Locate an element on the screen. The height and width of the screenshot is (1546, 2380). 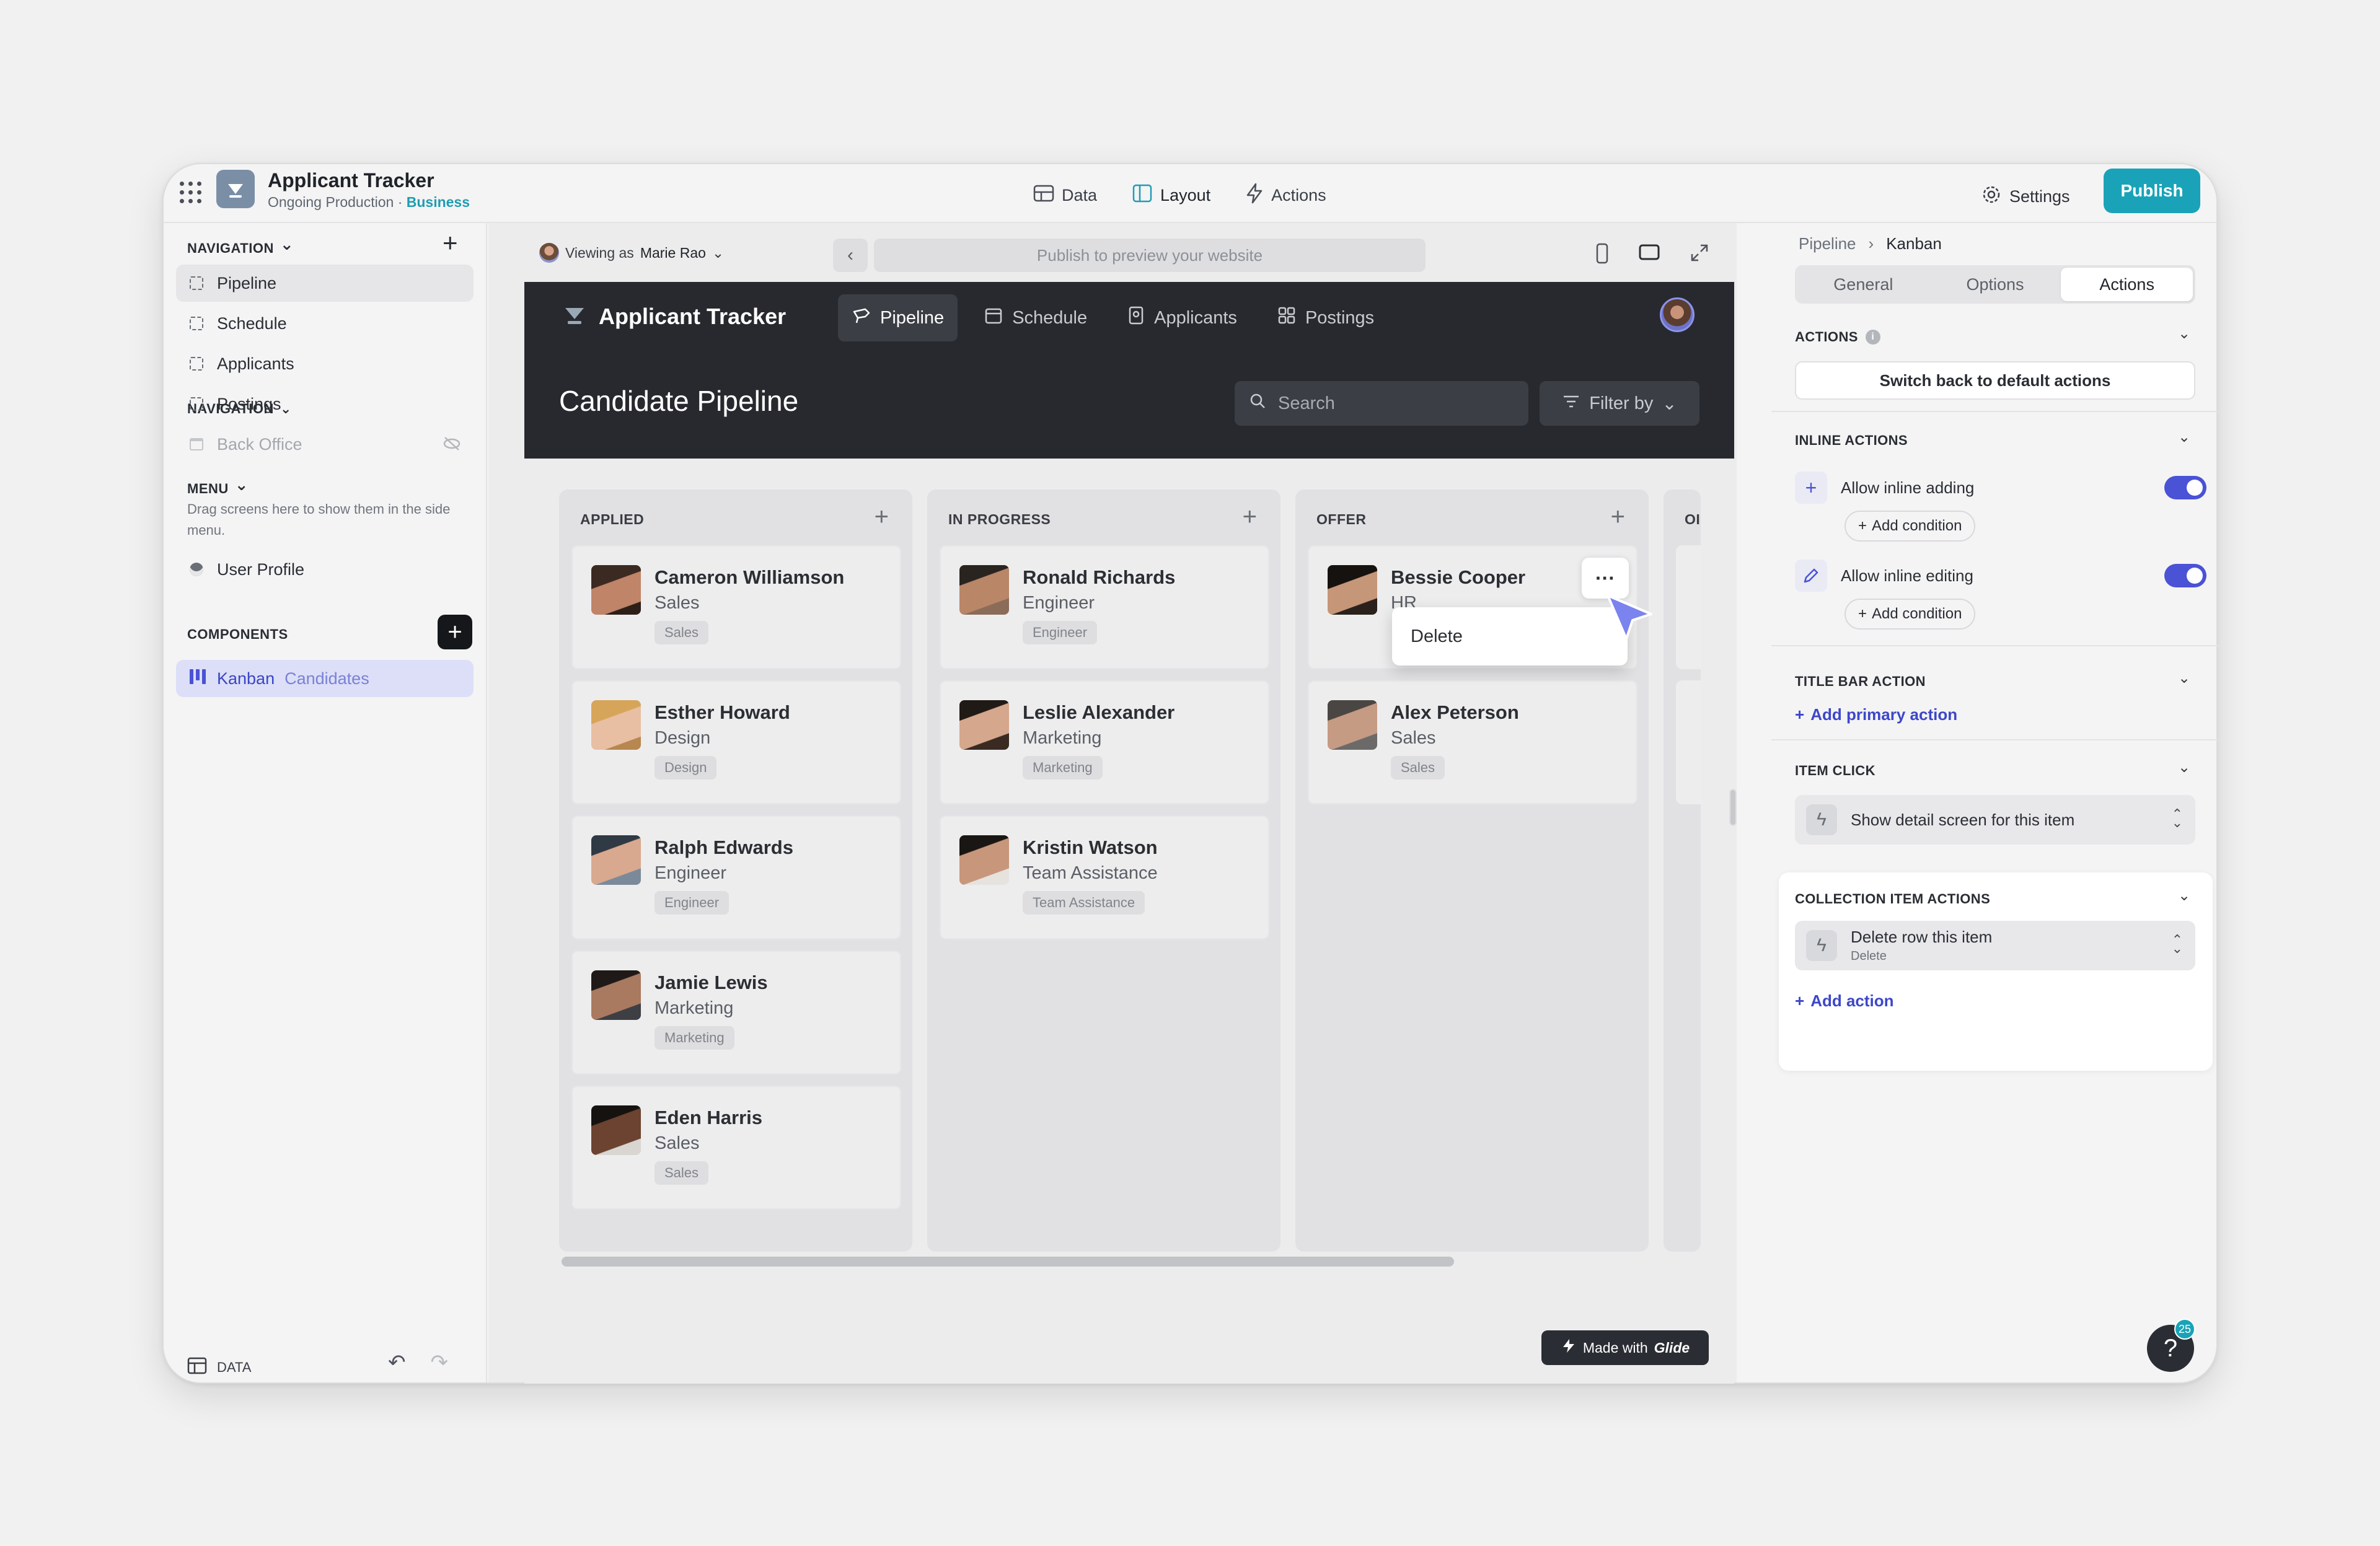
menu-heading-label: MENU is located at coordinates (208, 488).